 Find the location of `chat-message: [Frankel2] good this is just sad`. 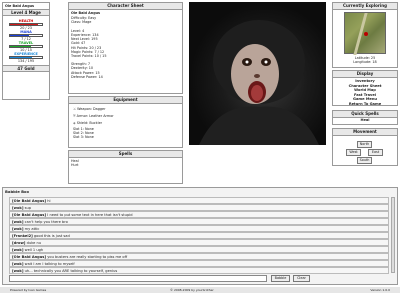

chat-message: [Frankel2] good this is just sad is located at coordinates (199, 235).